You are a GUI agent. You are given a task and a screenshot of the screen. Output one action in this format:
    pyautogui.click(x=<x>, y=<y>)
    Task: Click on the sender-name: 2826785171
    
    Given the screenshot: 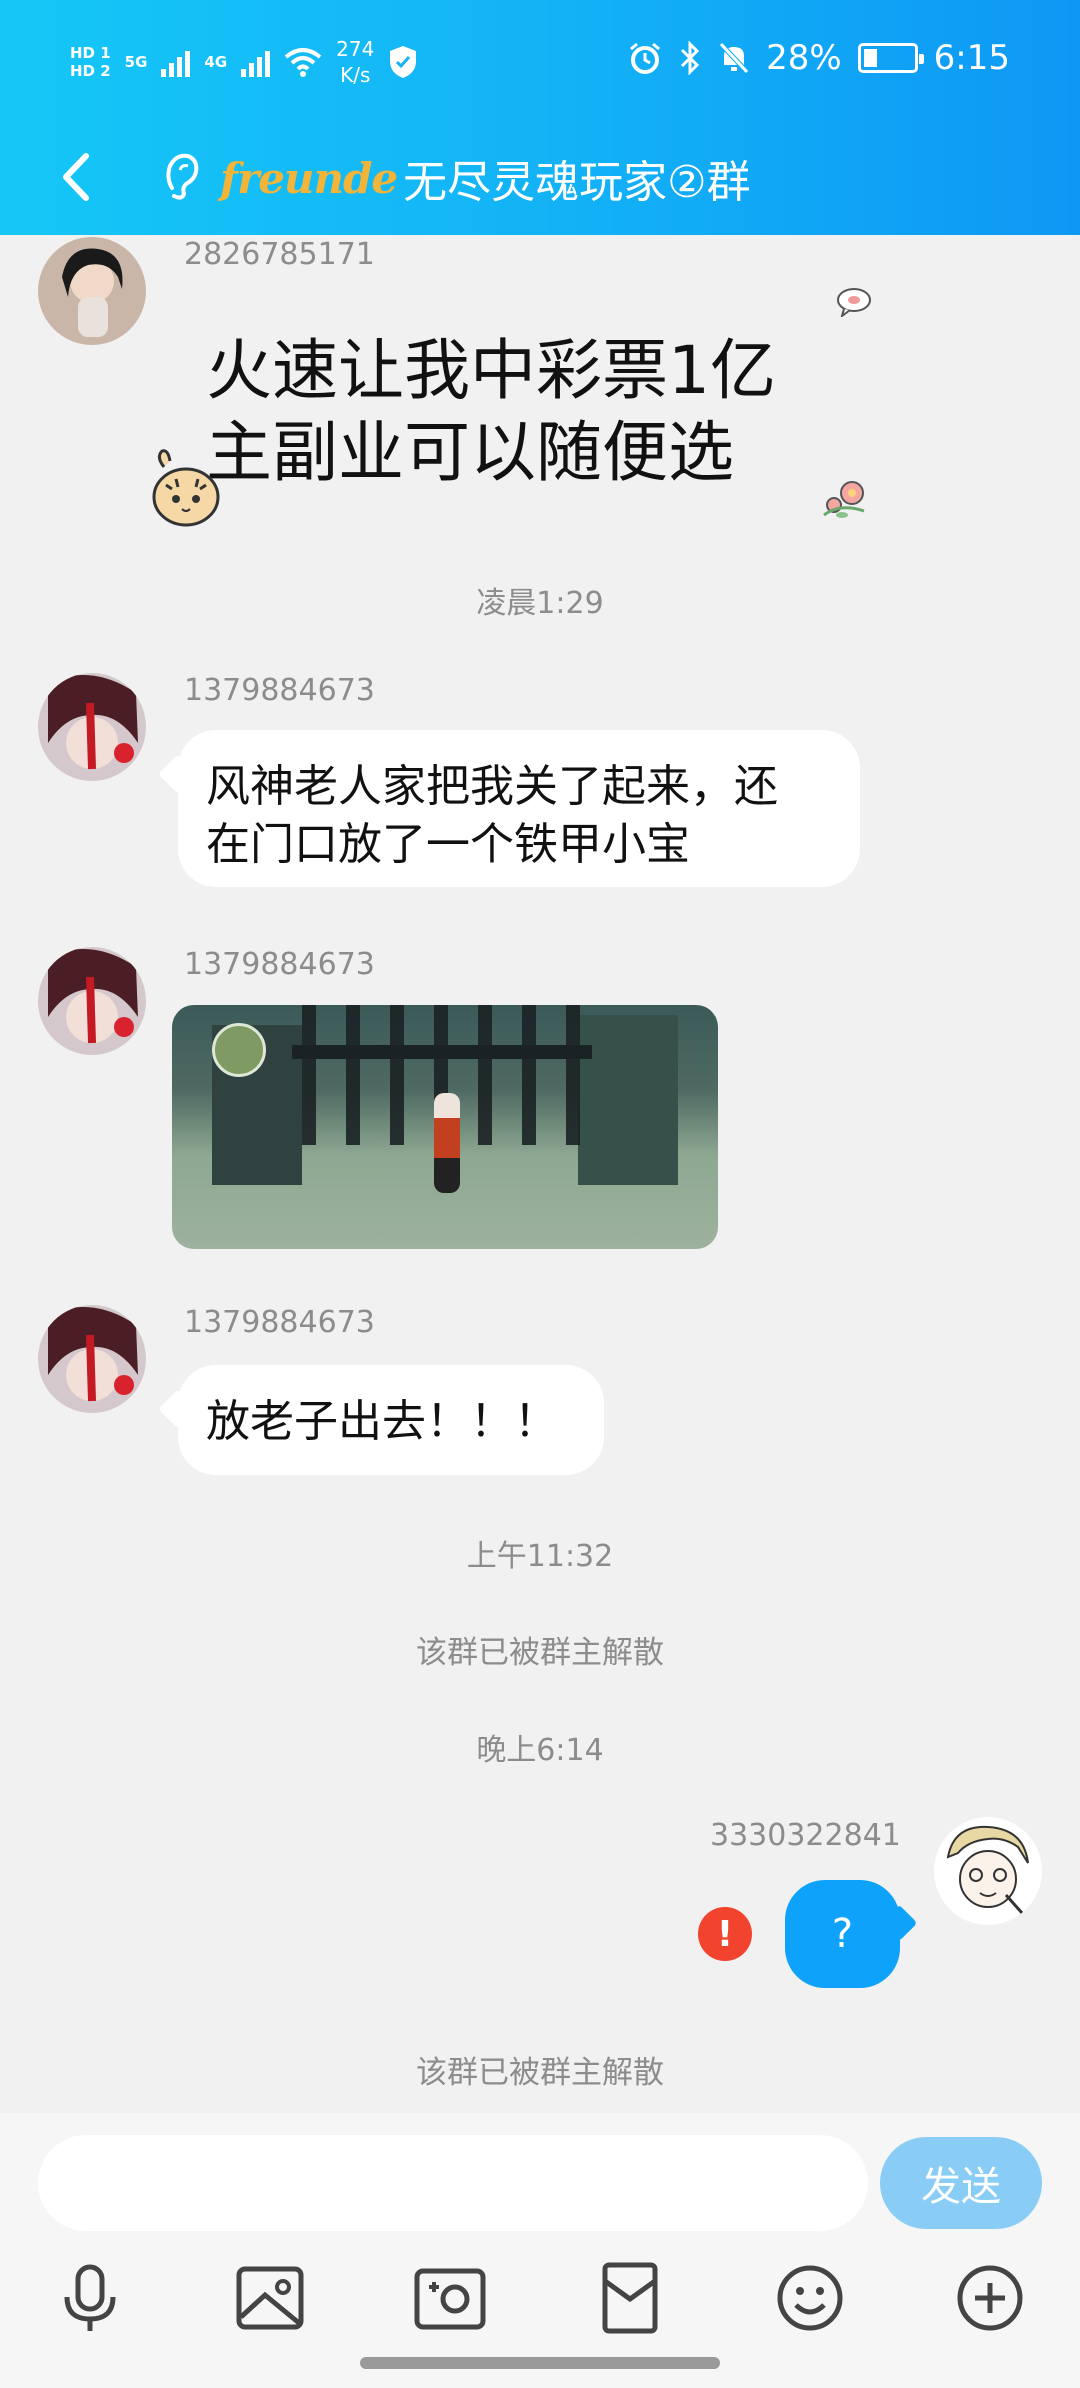 What is the action you would take?
    pyautogui.click(x=279, y=254)
    